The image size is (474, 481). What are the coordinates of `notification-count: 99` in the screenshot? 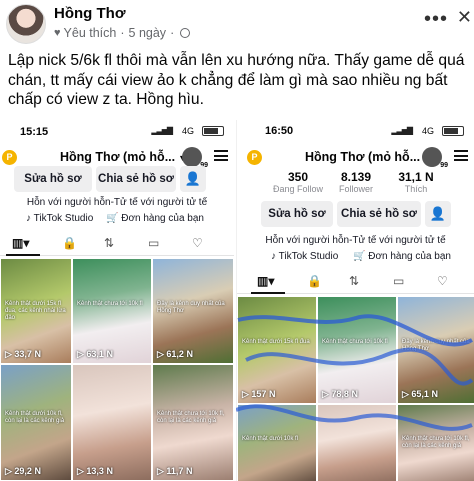 It's located at (444, 165).